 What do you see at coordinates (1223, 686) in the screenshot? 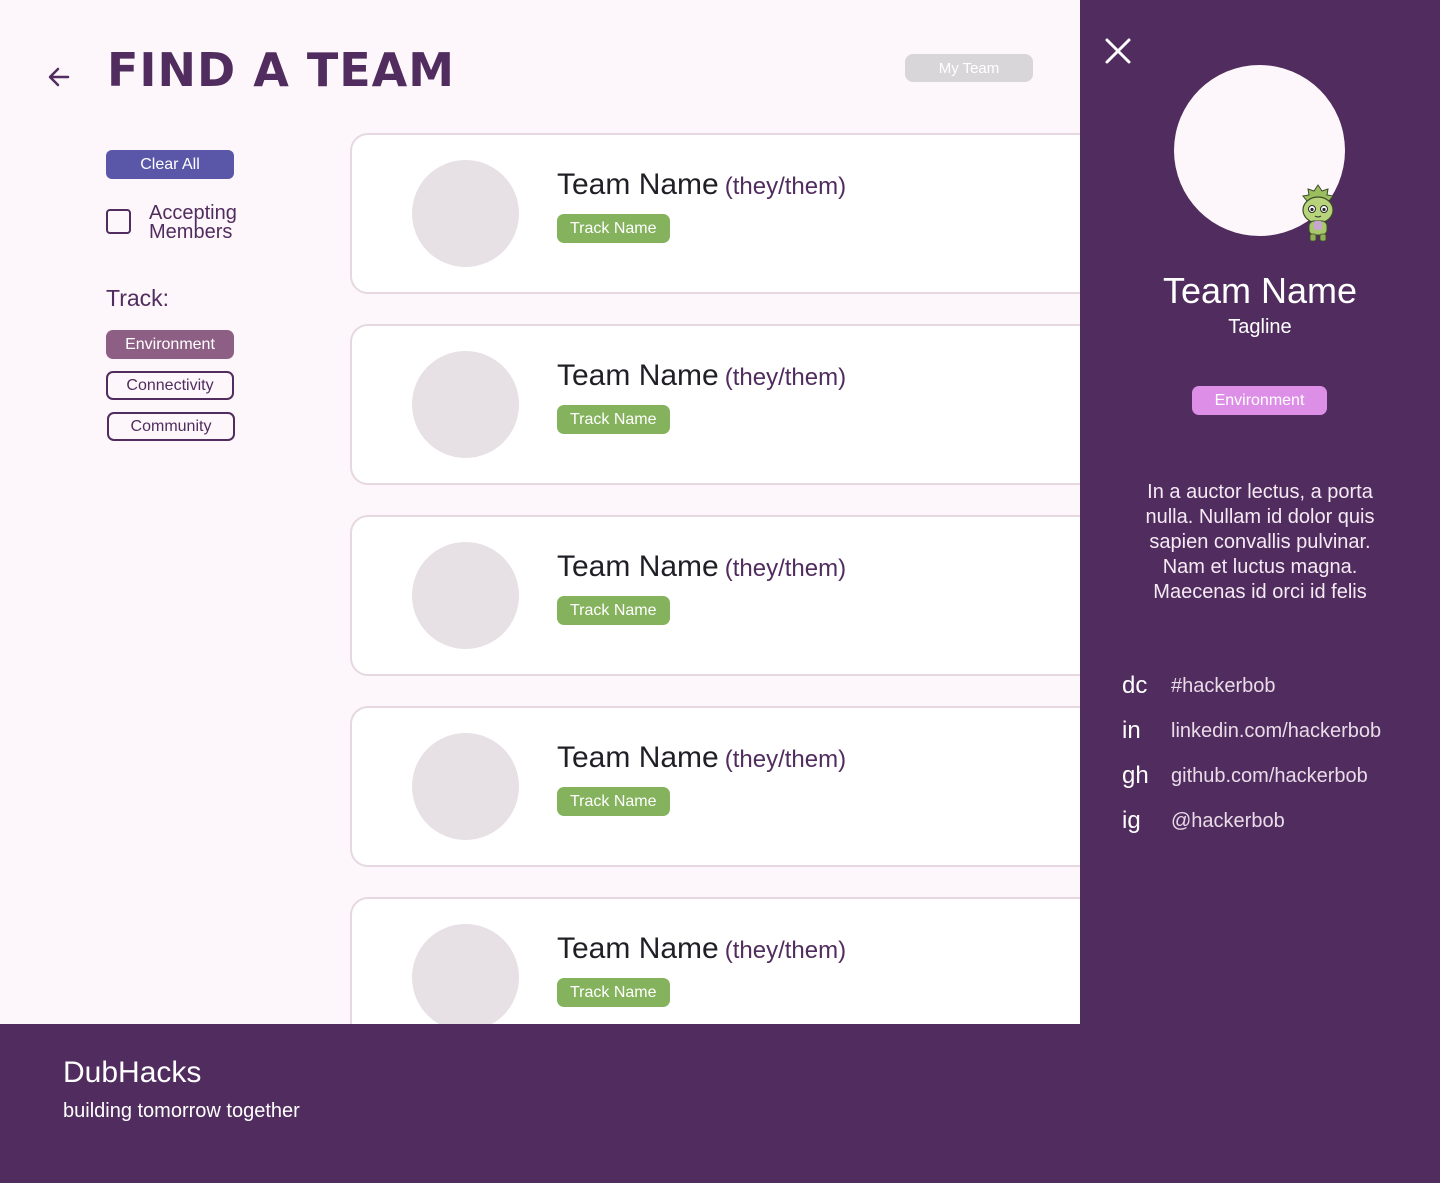
I see `discord-handle: #hackerbob` at bounding box center [1223, 686].